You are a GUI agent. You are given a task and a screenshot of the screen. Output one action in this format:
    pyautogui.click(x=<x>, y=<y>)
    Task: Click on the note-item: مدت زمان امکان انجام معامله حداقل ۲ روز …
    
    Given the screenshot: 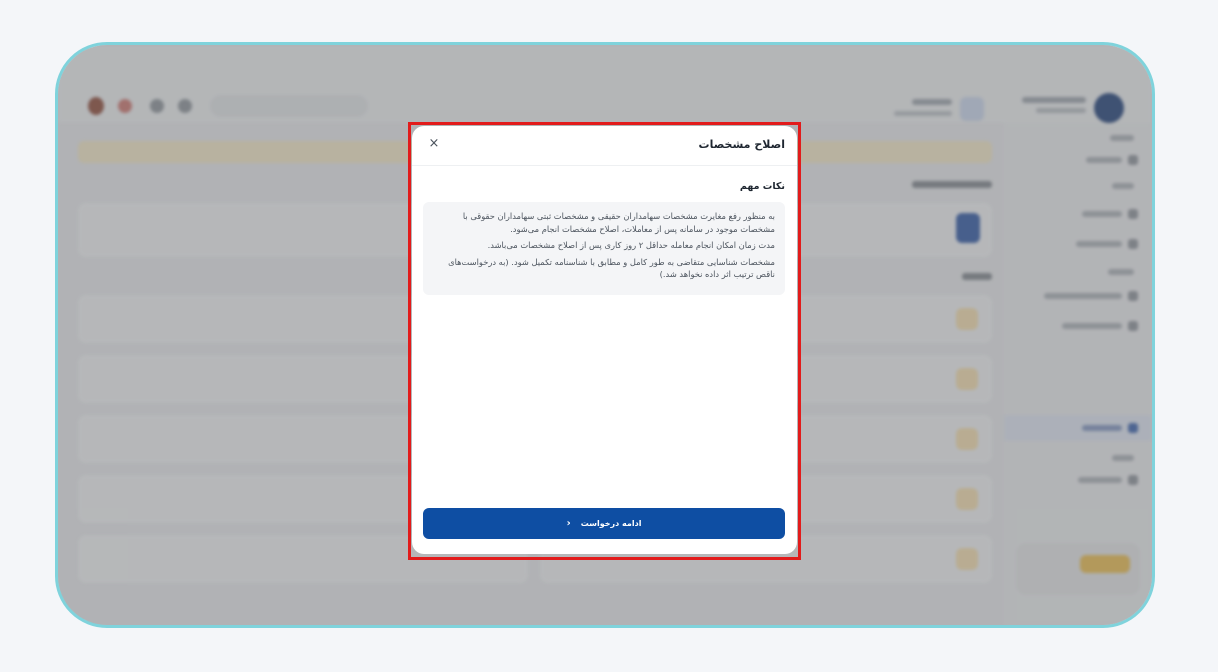 What is the action you would take?
    pyautogui.click(x=631, y=245)
    